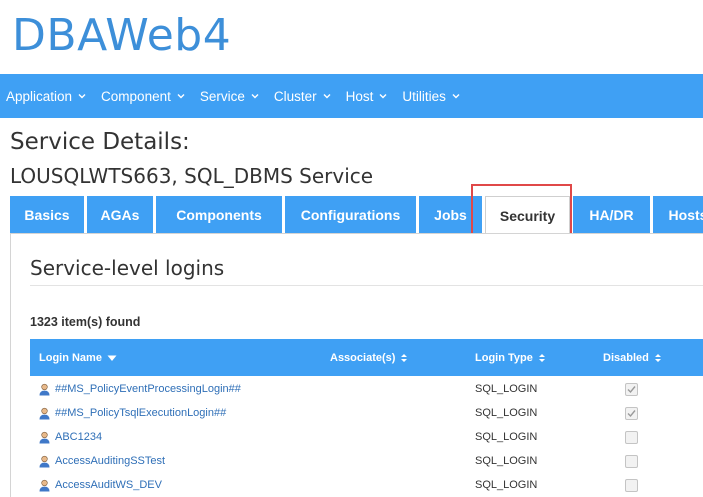  I want to click on login-link: ##MS_PolicyTsqlExecutionLogin##, so click(132, 413).